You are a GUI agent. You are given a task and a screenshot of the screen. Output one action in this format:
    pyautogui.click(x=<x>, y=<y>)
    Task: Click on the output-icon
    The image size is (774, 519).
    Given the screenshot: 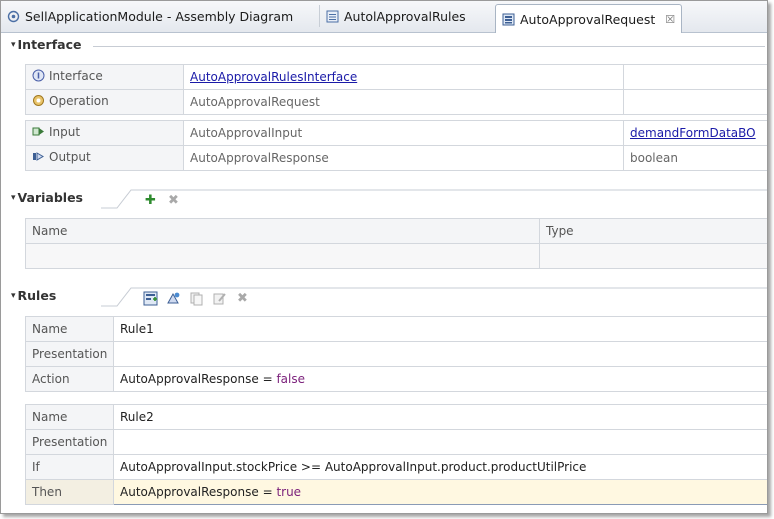 What is the action you would take?
    pyautogui.click(x=38, y=157)
    